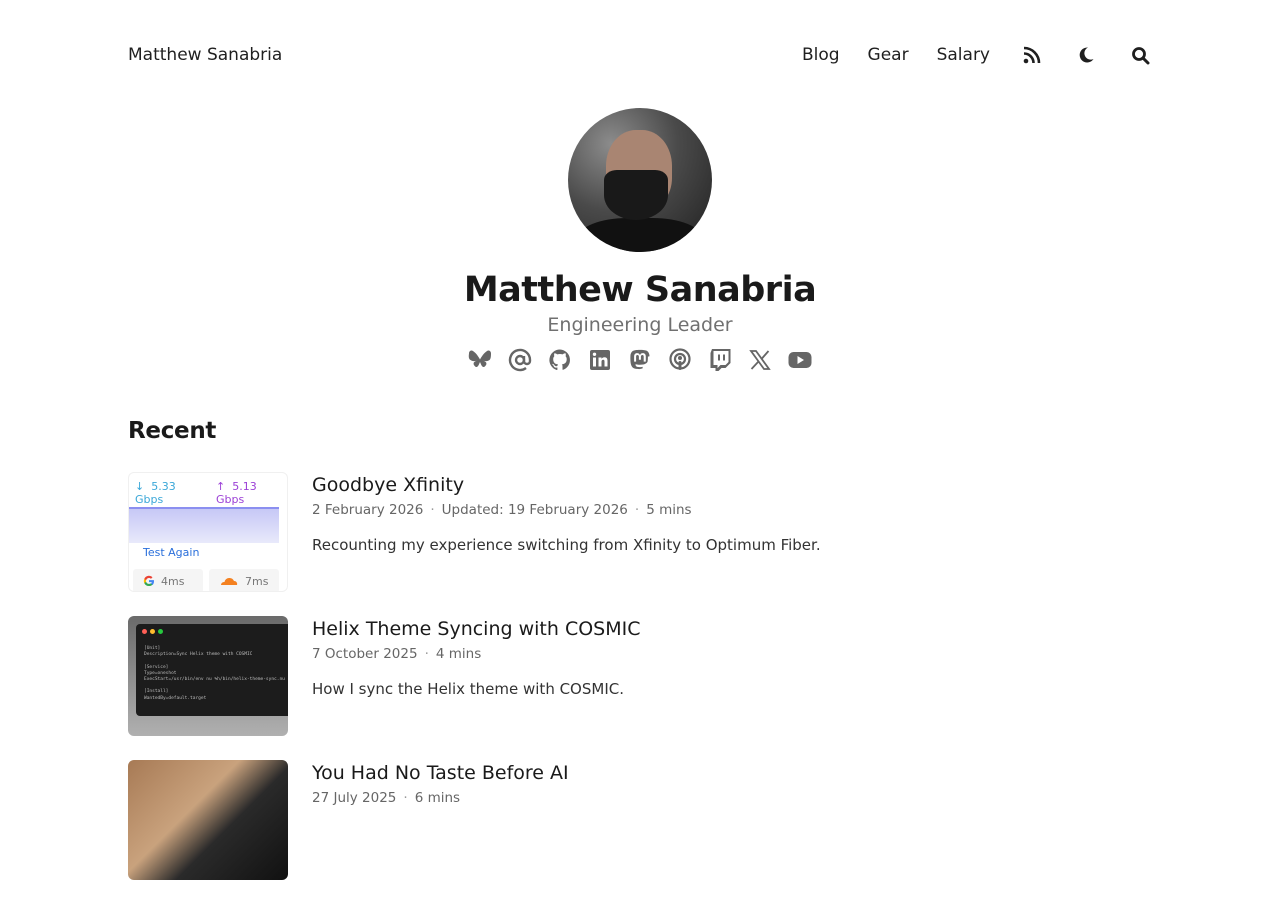 Image resolution: width=1280 pixels, height=904 pixels. I want to click on mastodon-icon, so click(640, 360).